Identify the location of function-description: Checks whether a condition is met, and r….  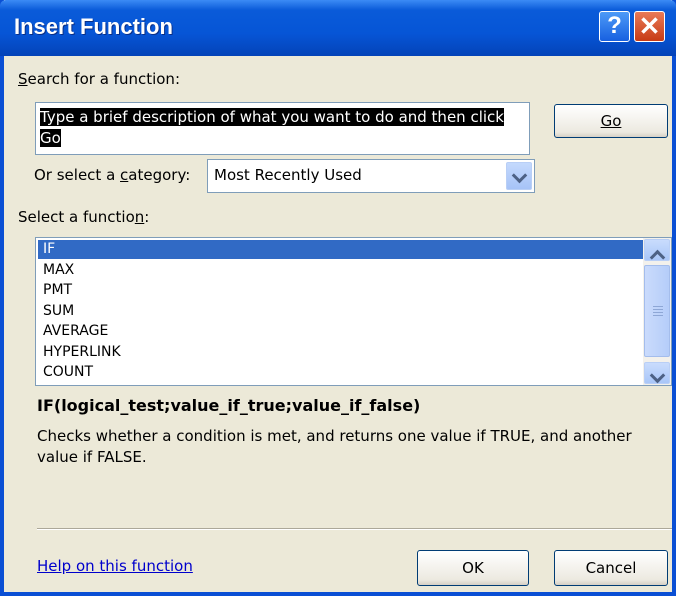
(334, 446).